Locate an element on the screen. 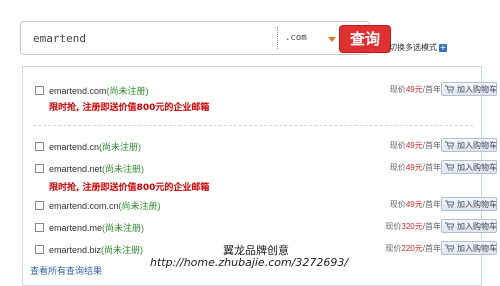 This screenshot has width=500, height=286. domain-row: emartend.me(尚未注册) 现价320元/首年 加入购物车 is located at coordinates (266, 227).